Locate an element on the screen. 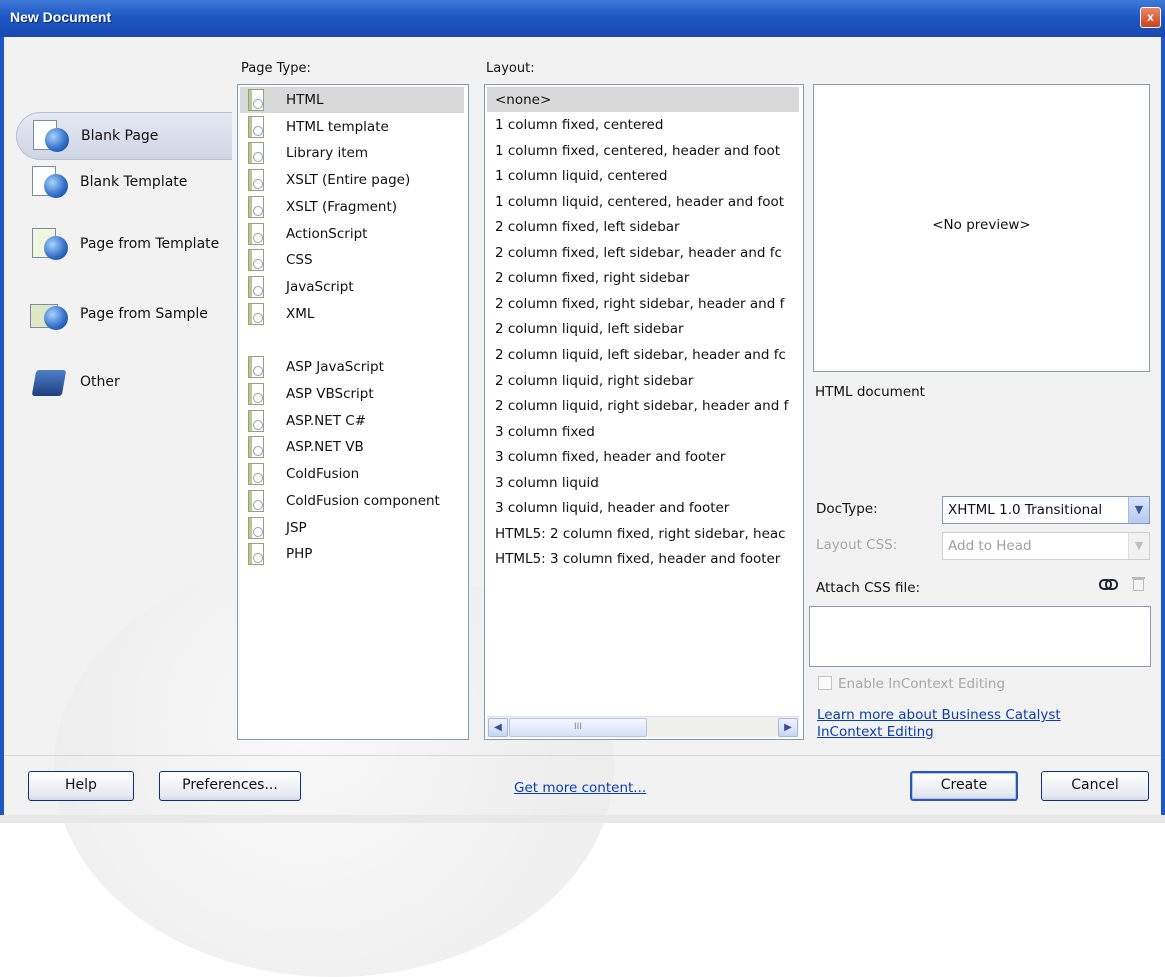  page-type-label: PHP is located at coordinates (299, 554).